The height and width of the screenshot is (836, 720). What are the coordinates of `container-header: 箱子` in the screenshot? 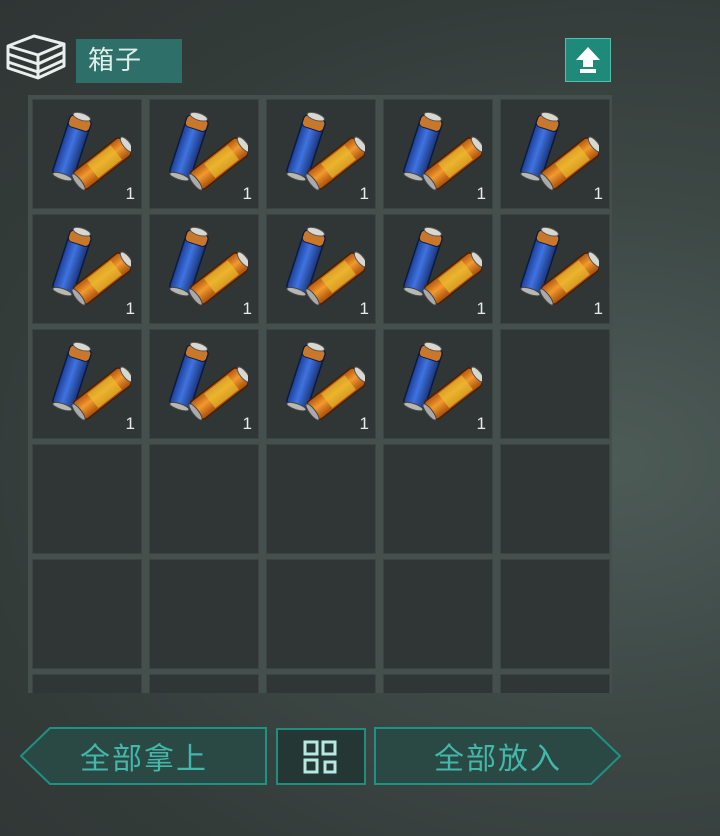 It's located at (360, 45).